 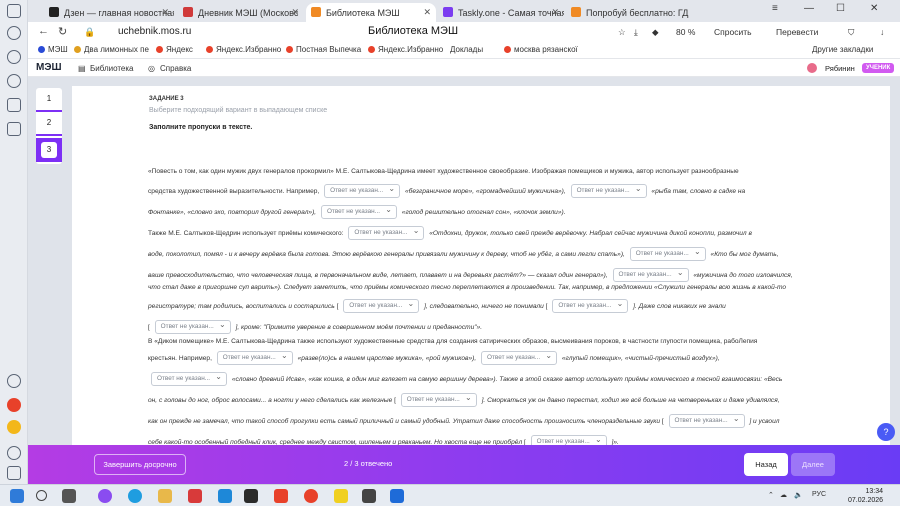 I want to click on bookmark-star-icon: ☆, so click(x=622, y=32).